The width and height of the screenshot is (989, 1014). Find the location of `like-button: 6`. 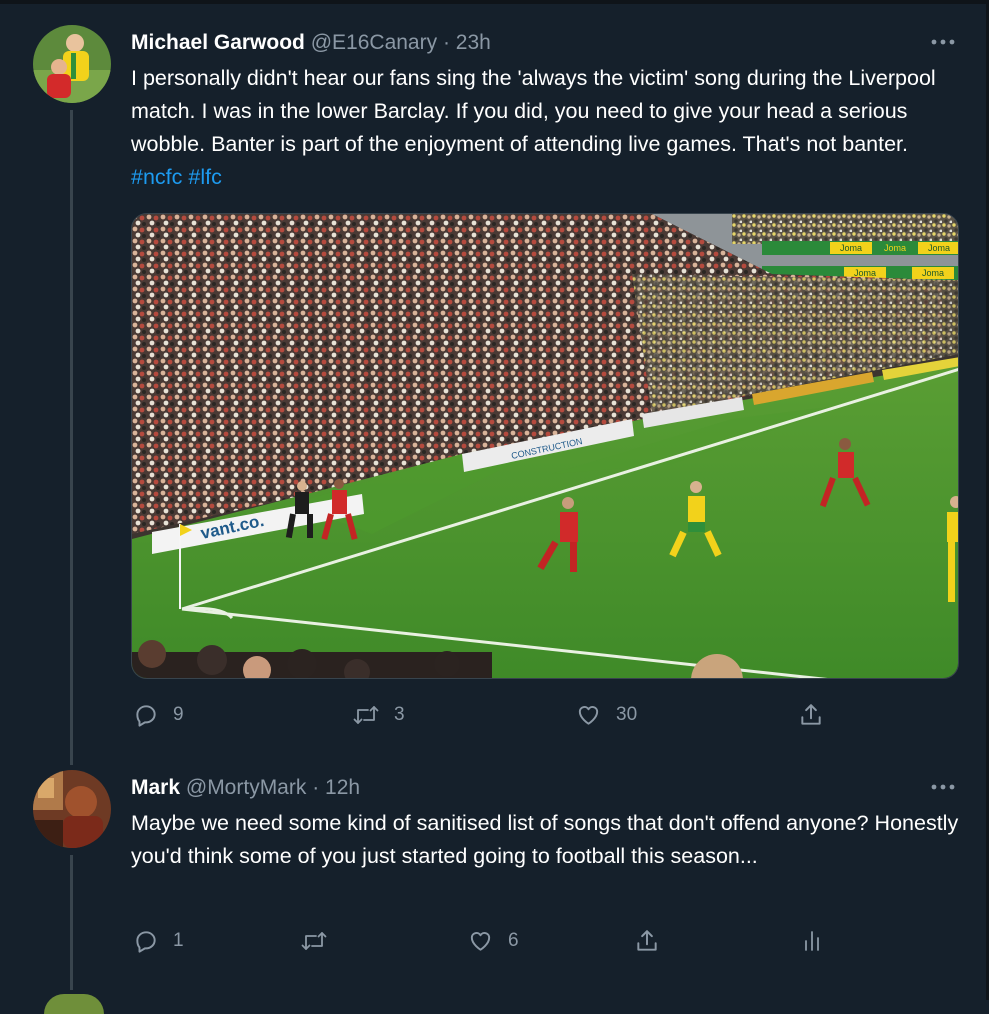

like-button: 6 is located at coordinates (493, 941).